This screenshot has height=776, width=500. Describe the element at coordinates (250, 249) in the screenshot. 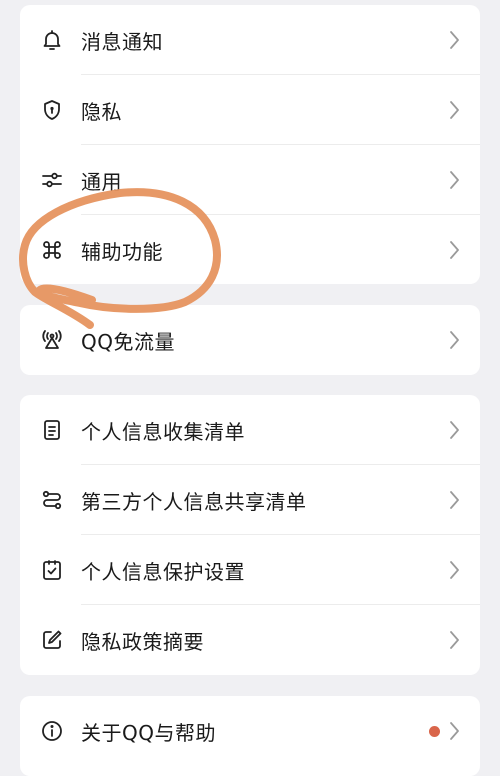

I see `settings-item-accessibility: 辅助功能` at that location.